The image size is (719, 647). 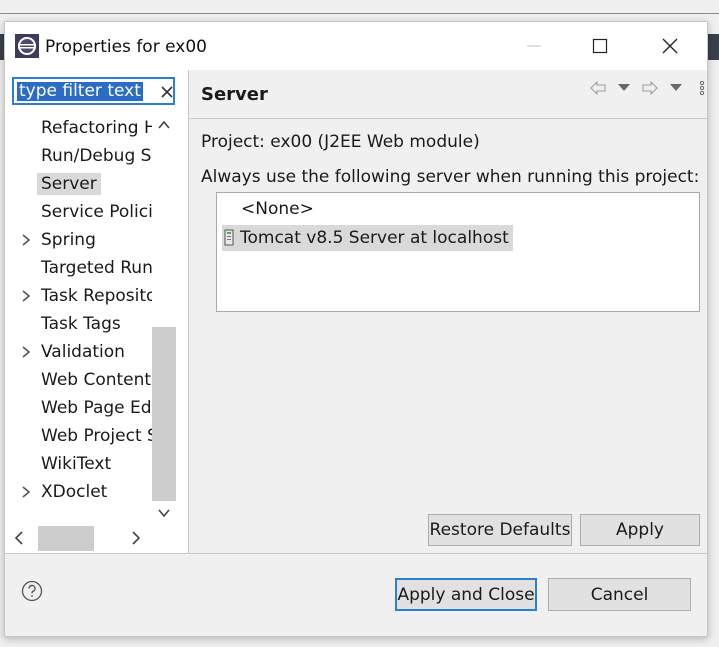 I want to click on maximize-button, so click(x=600, y=46).